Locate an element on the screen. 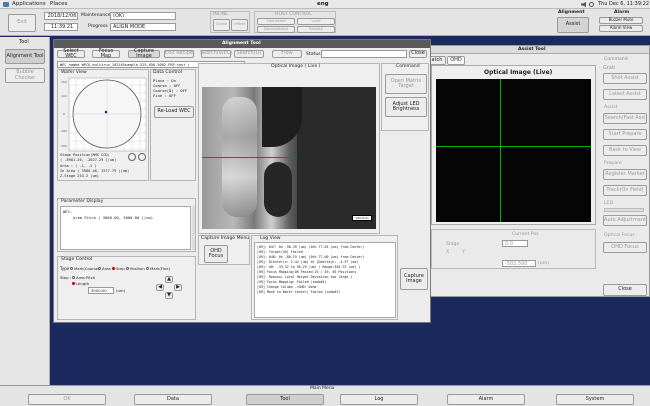 This screenshot has width=650, height=406. search-wec-button: Search(WEC) is located at coordinates (216, 54).